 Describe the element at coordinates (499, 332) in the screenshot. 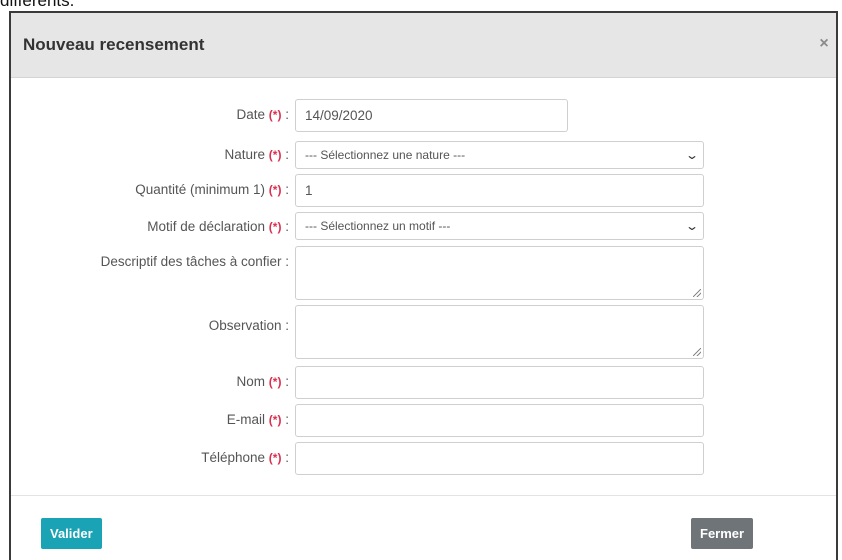

I see `observation-textarea` at that location.